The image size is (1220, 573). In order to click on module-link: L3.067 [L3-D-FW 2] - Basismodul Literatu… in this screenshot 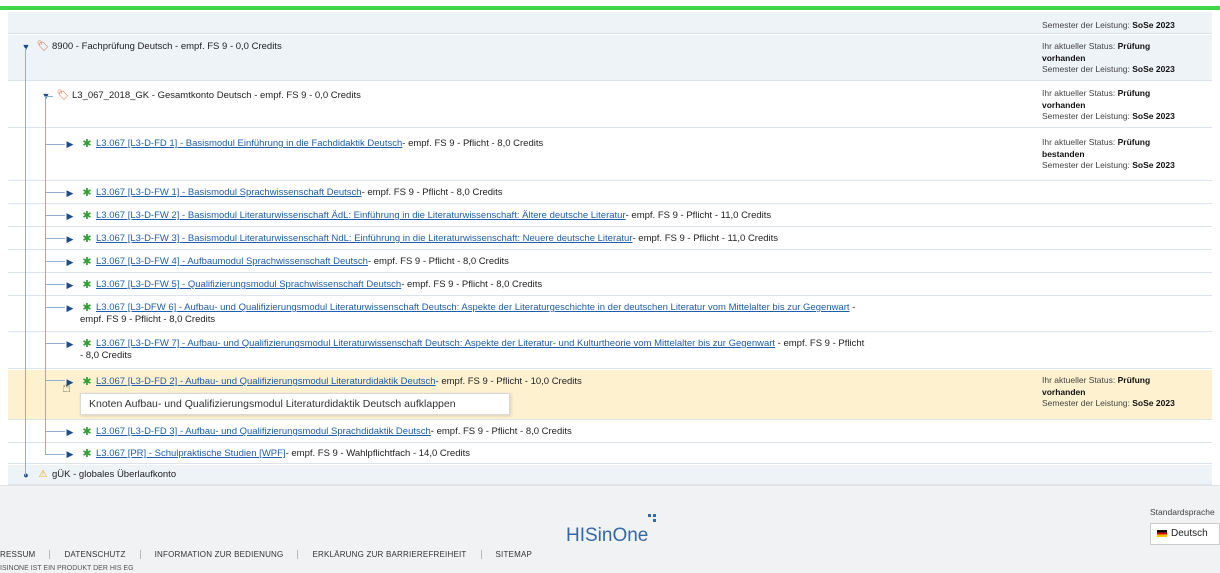, I will do `click(361, 216)`.